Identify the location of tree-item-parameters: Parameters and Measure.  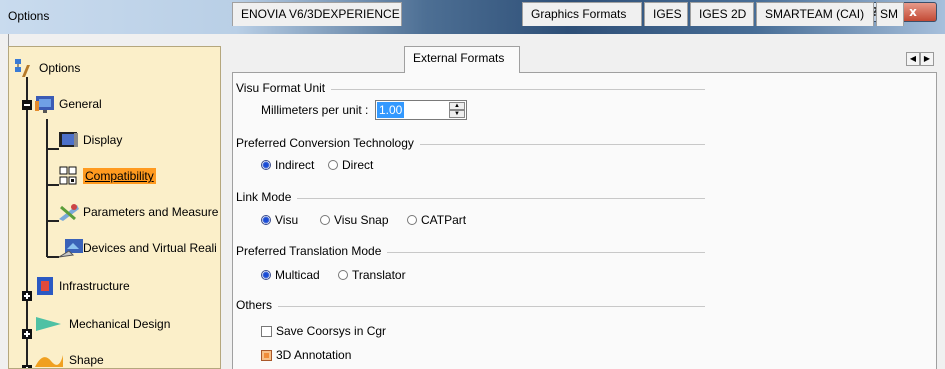
(137, 212).